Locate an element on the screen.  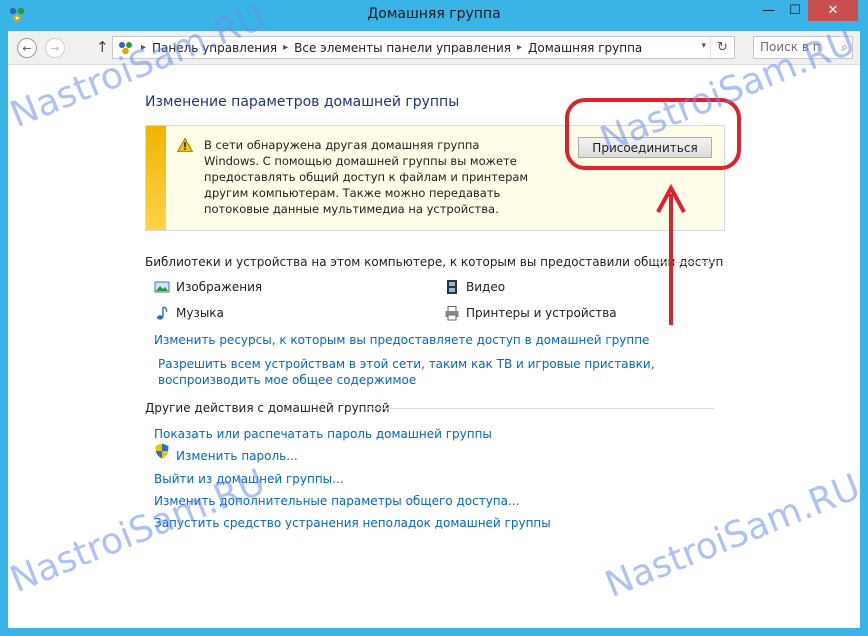
search-icon: ⌕ is located at coordinates (844, 47).